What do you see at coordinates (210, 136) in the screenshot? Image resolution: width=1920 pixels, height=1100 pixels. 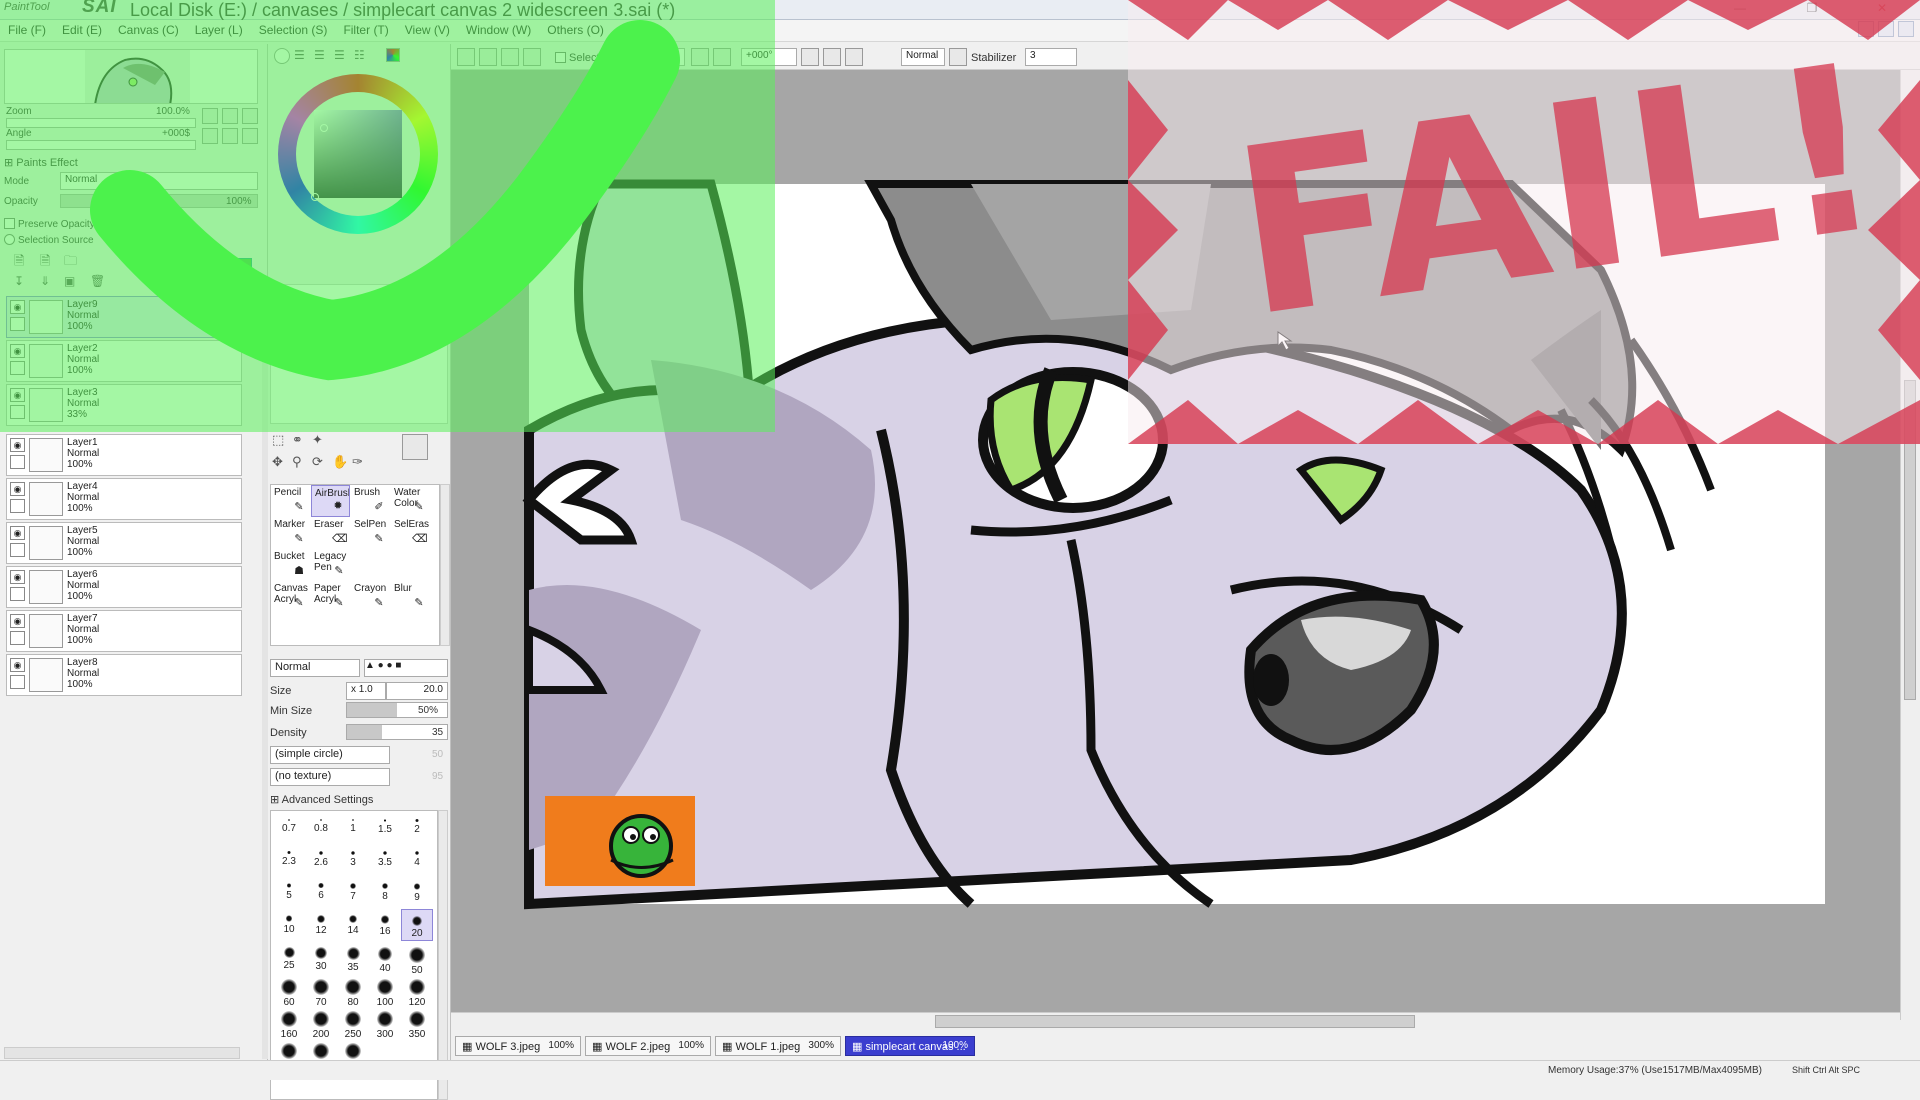 I see `rotate-left-button` at bounding box center [210, 136].